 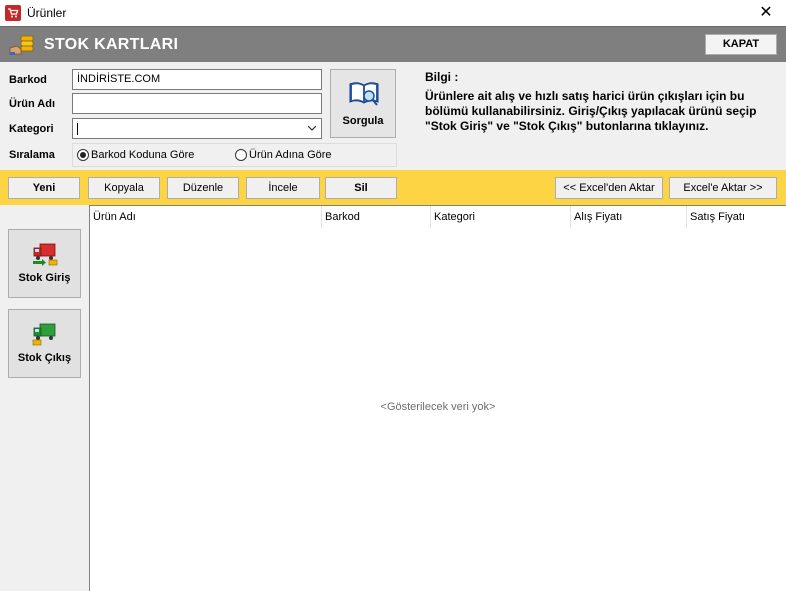 I want to click on column-barkod: Barkod, so click(x=376, y=217).